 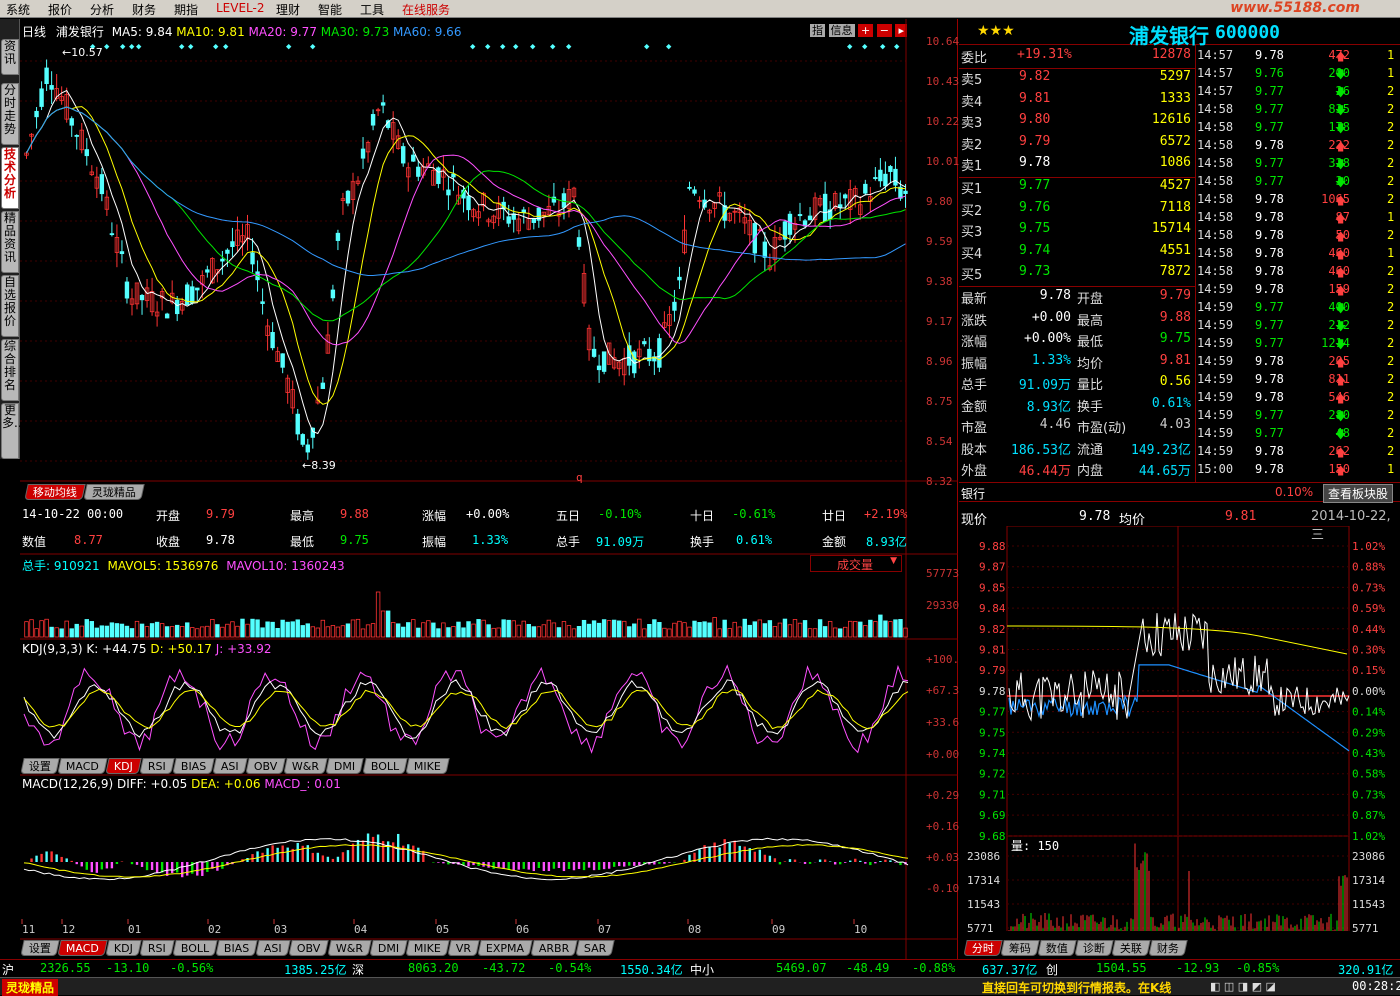 What do you see at coordinates (309, 948) in the screenshot?
I see `tab-obv-2: OBV` at bounding box center [309, 948].